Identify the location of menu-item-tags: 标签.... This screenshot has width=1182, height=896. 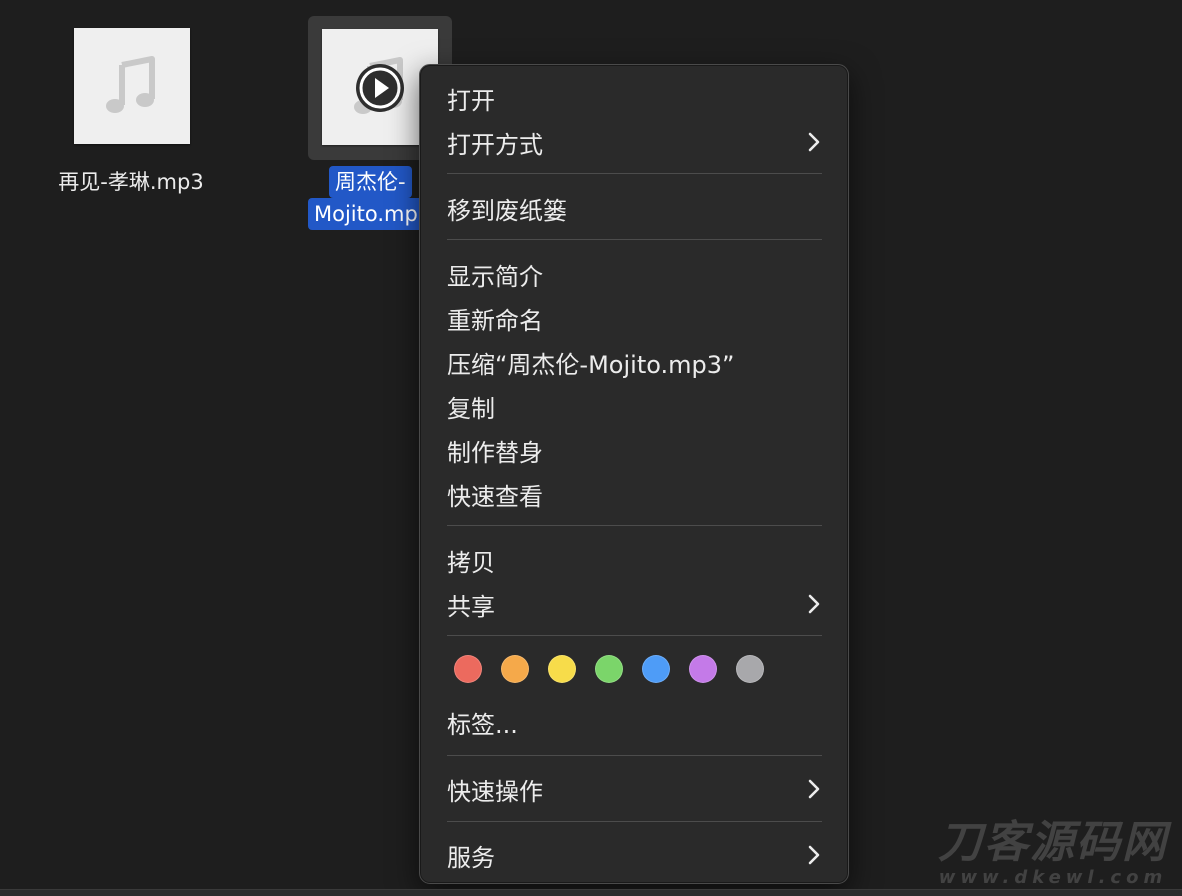
(634, 722).